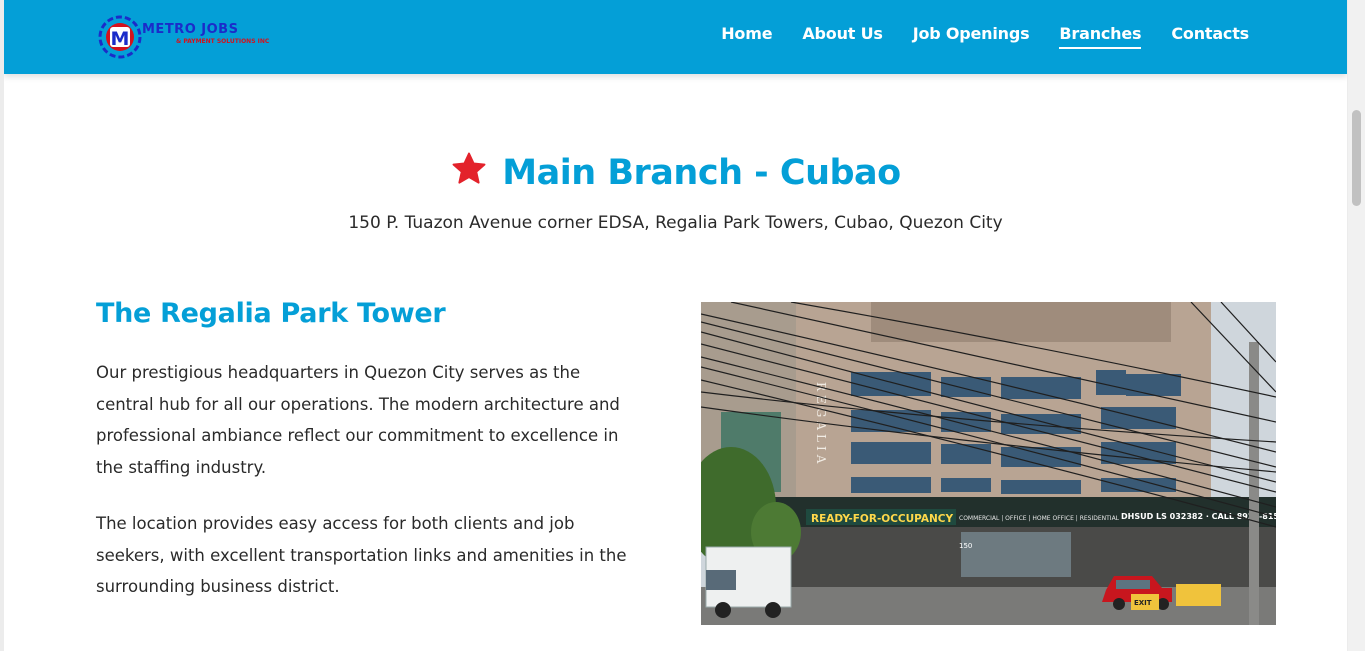  I want to click on nav-about-us: About Us, so click(842, 36).